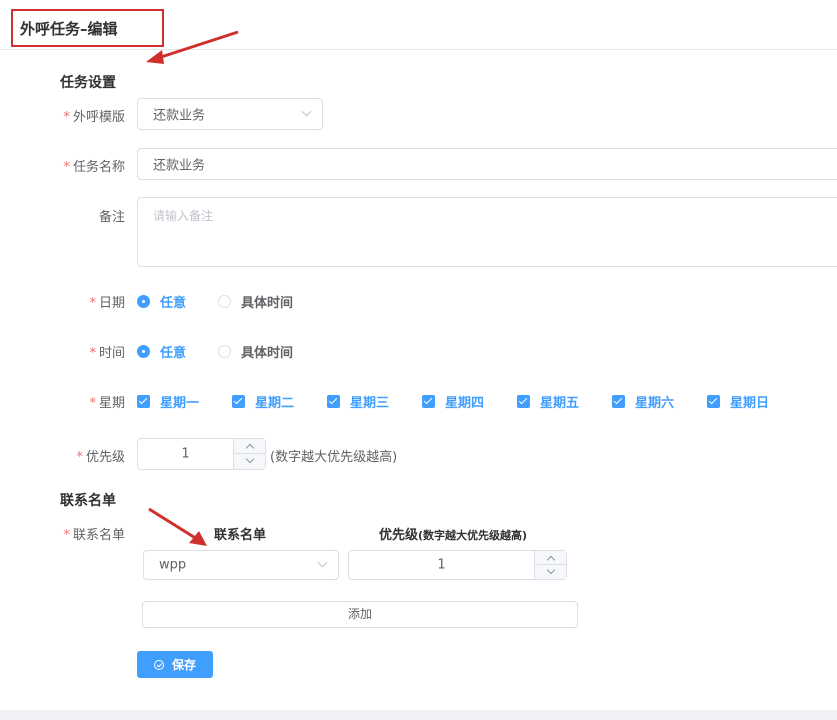 Image resolution: width=837 pixels, height=720 pixels. Describe the element at coordinates (161, 301) in the screenshot. I see `date-radio-any: 任意` at that location.